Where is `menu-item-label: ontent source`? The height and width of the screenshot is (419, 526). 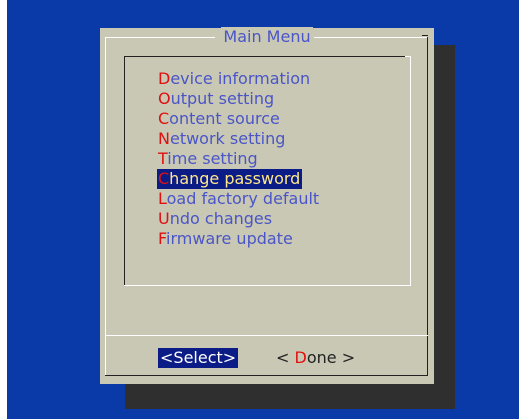 menu-item-label: ontent source is located at coordinates (224, 118).